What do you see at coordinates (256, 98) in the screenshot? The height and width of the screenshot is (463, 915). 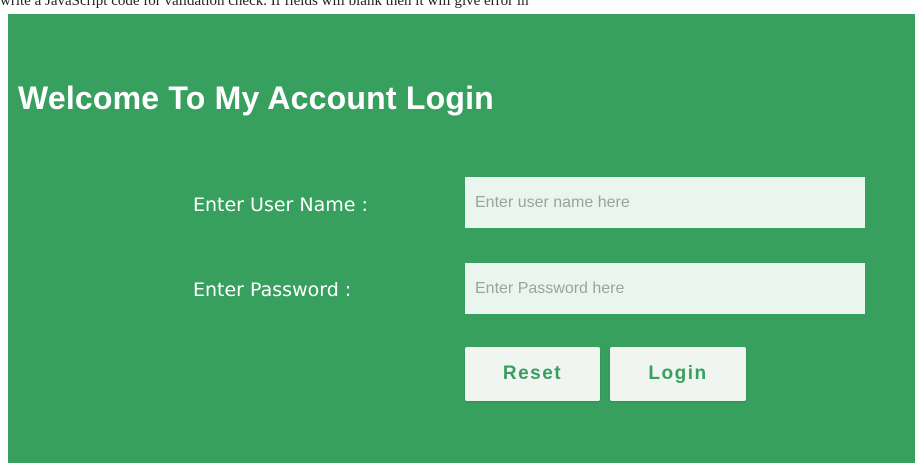 I see `page-title: Welcome To My Account Login` at bounding box center [256, 98].